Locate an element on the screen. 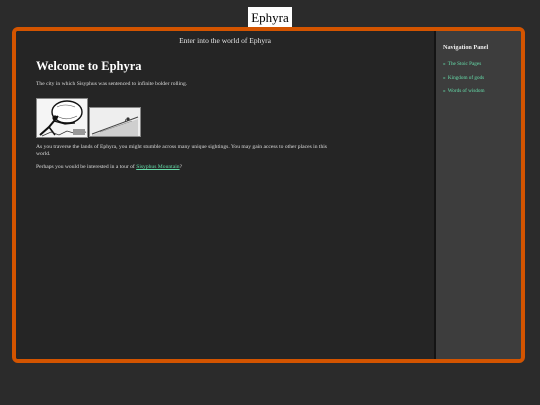  nav-item-label: Words of wisdom is located at coordinates (466, 91).